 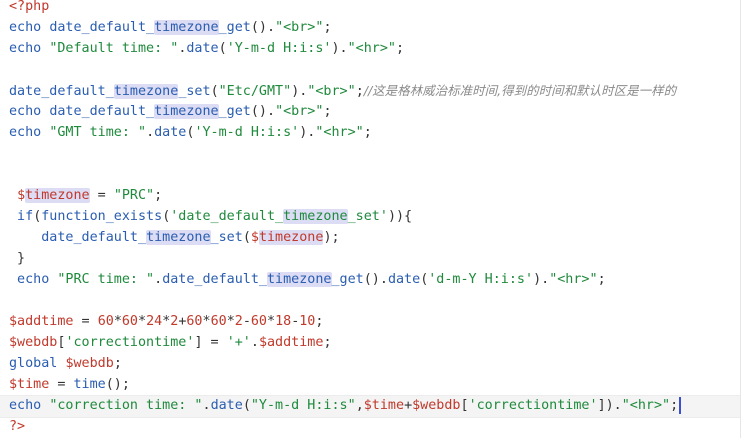 What do you see at coordinates (238, 321) in the screenshot?
I see `code-token: 2` at bounding box center [238, 321].